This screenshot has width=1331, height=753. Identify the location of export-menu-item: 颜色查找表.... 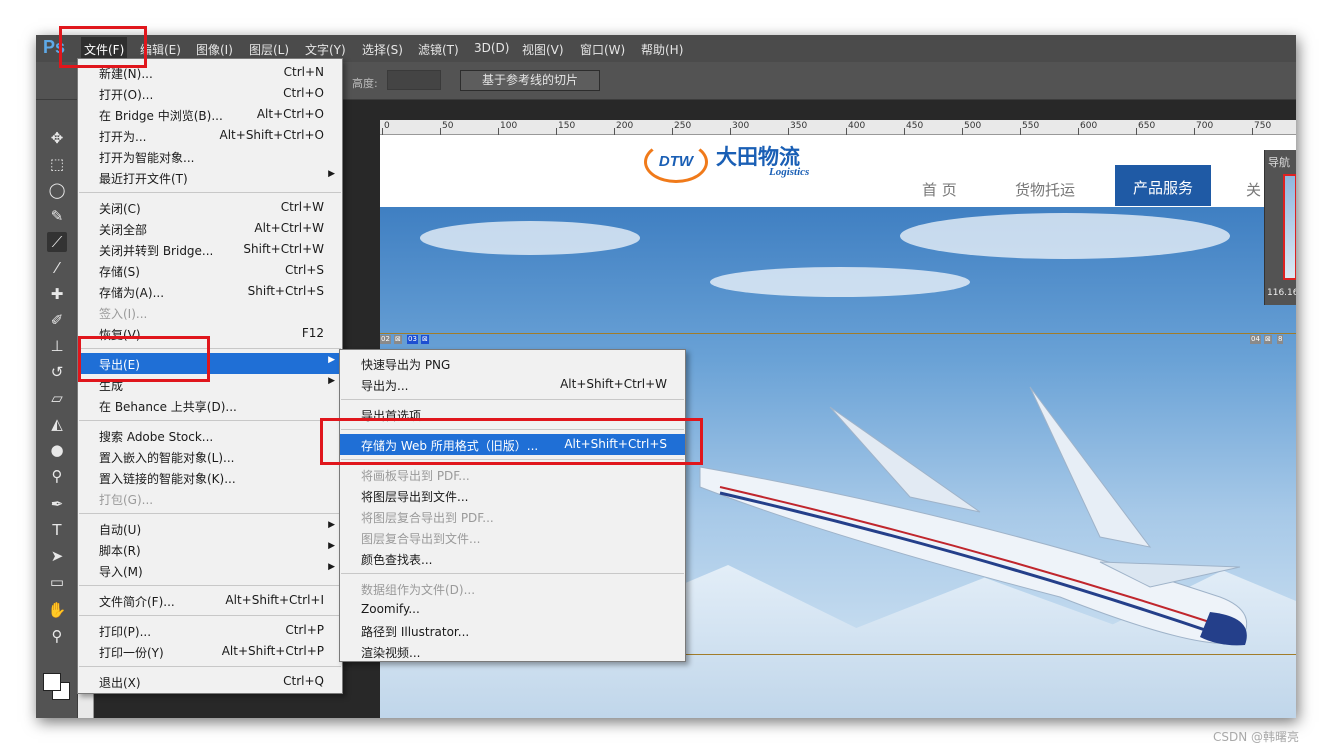
(512, 558).